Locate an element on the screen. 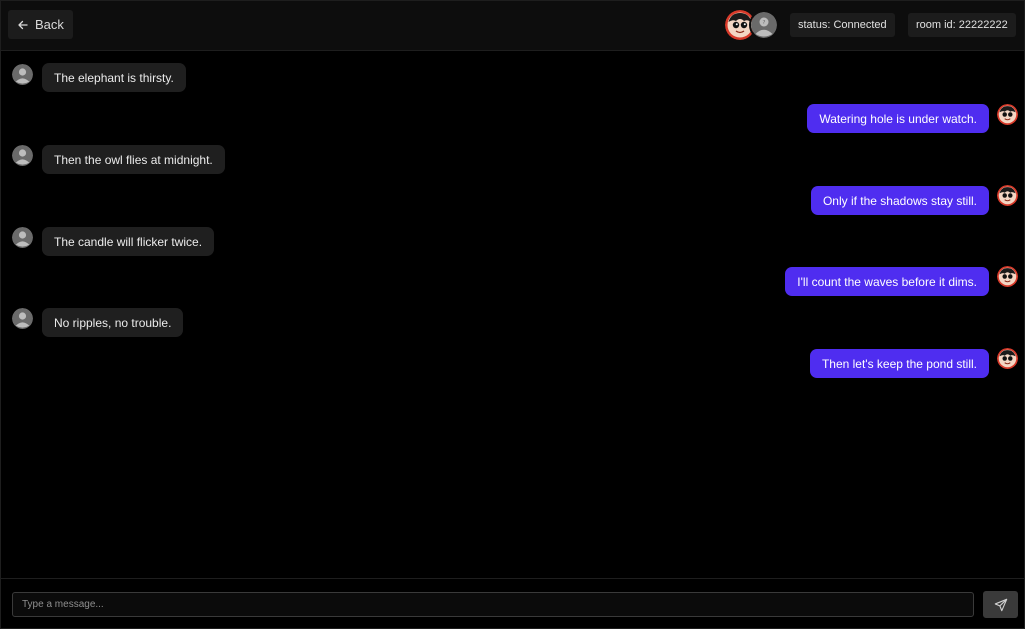 Image resolution: width=1025 pixels, height=629 pixels. room-id-badge: room id: 22222222 is located at coordinates (962, 25).